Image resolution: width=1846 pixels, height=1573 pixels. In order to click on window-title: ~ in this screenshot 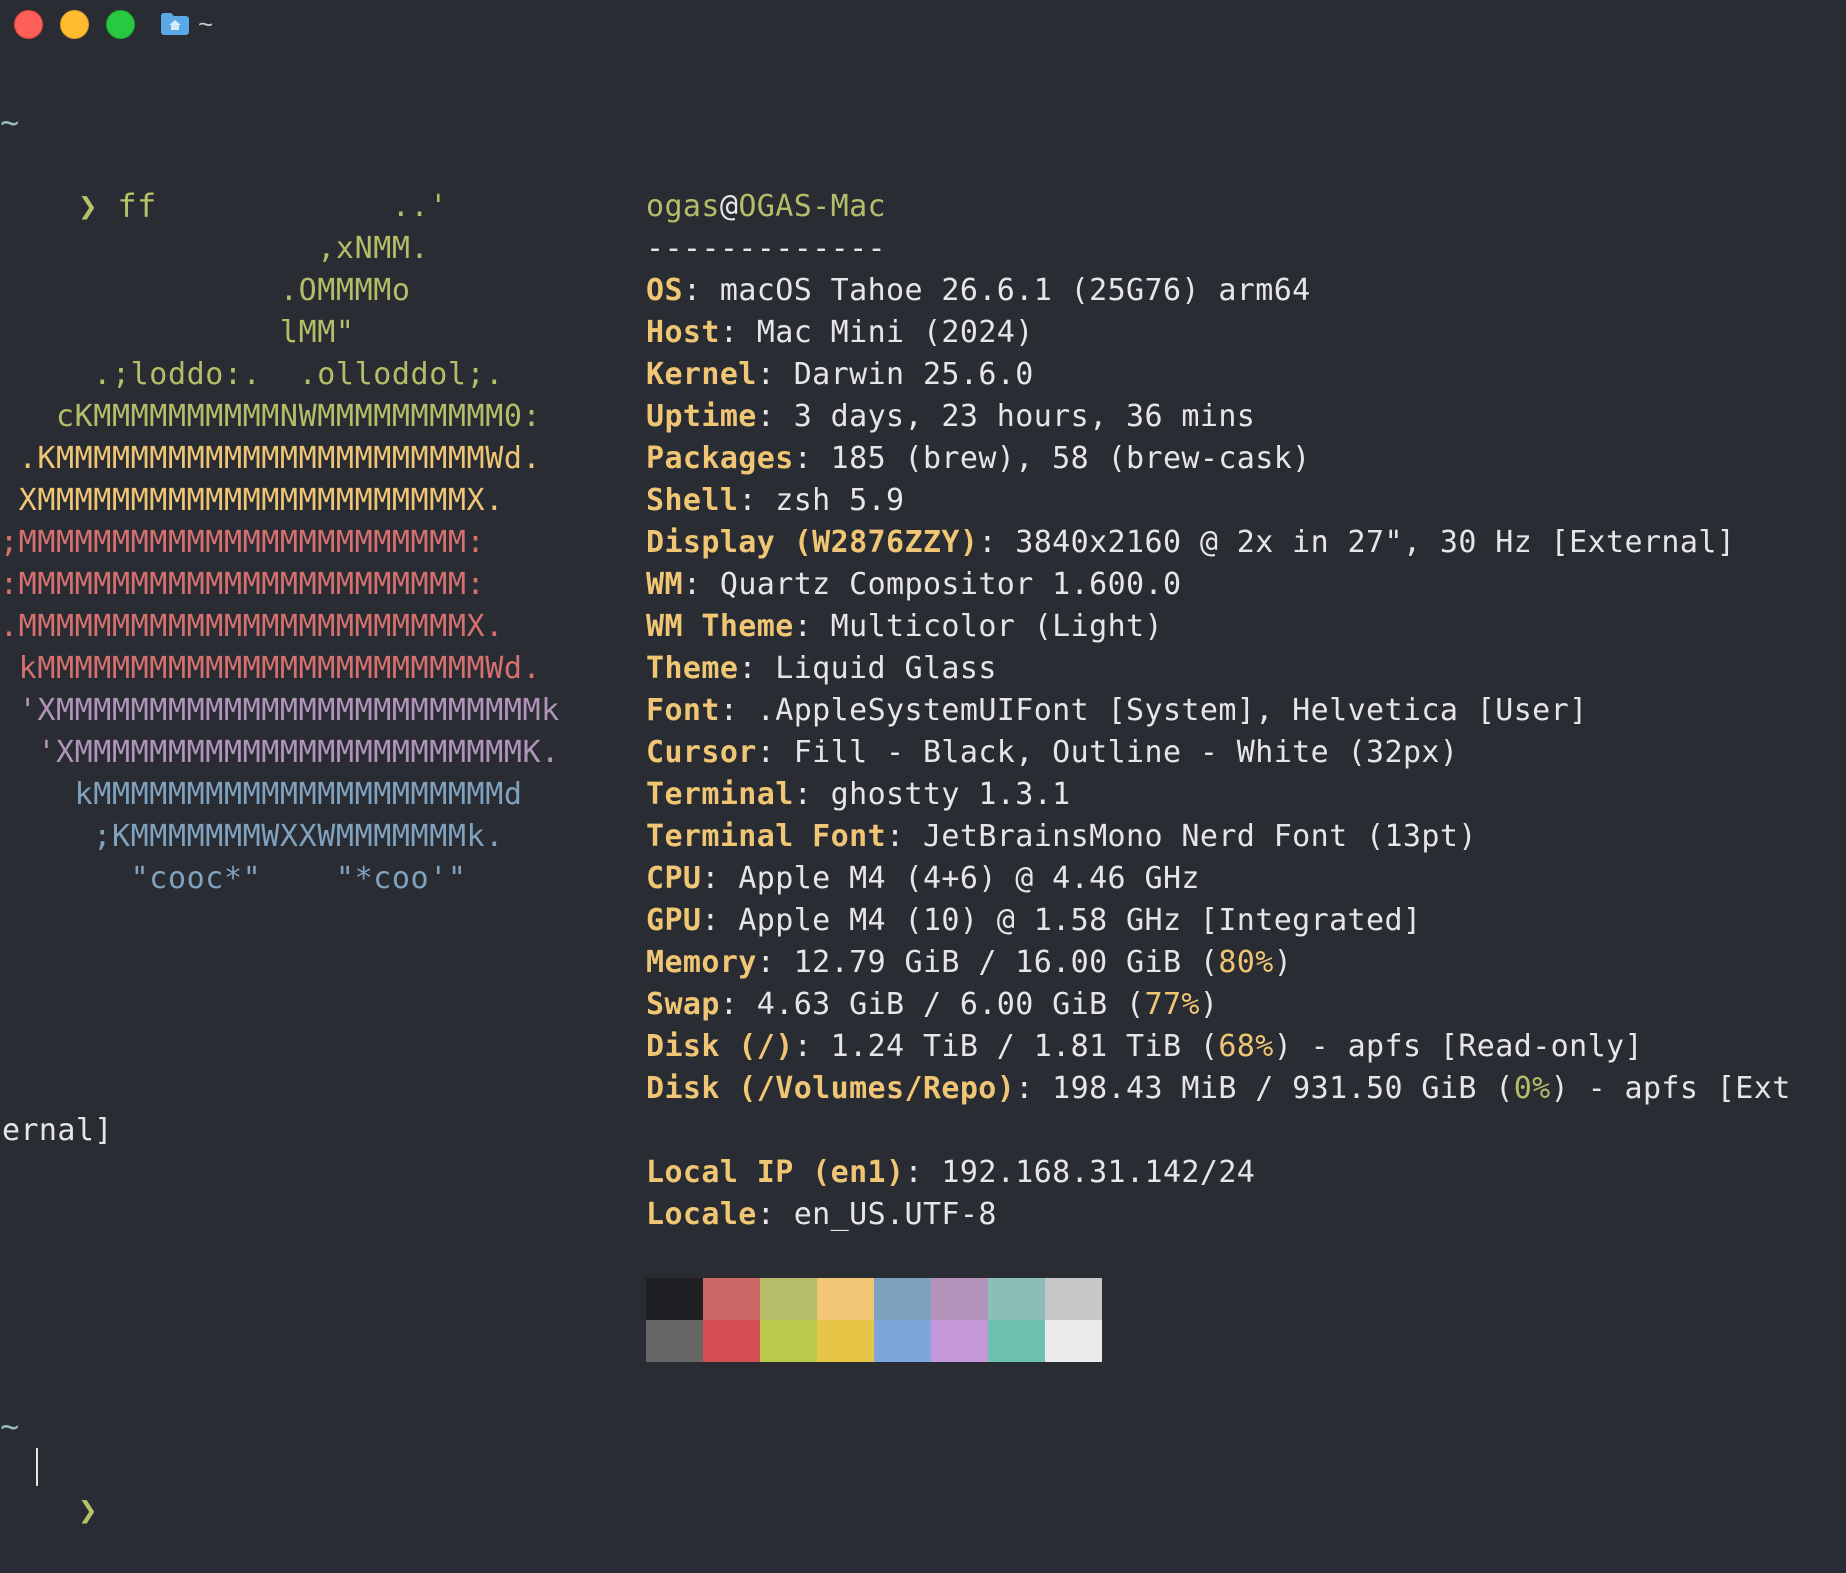, I will do `click(186, 24)`.